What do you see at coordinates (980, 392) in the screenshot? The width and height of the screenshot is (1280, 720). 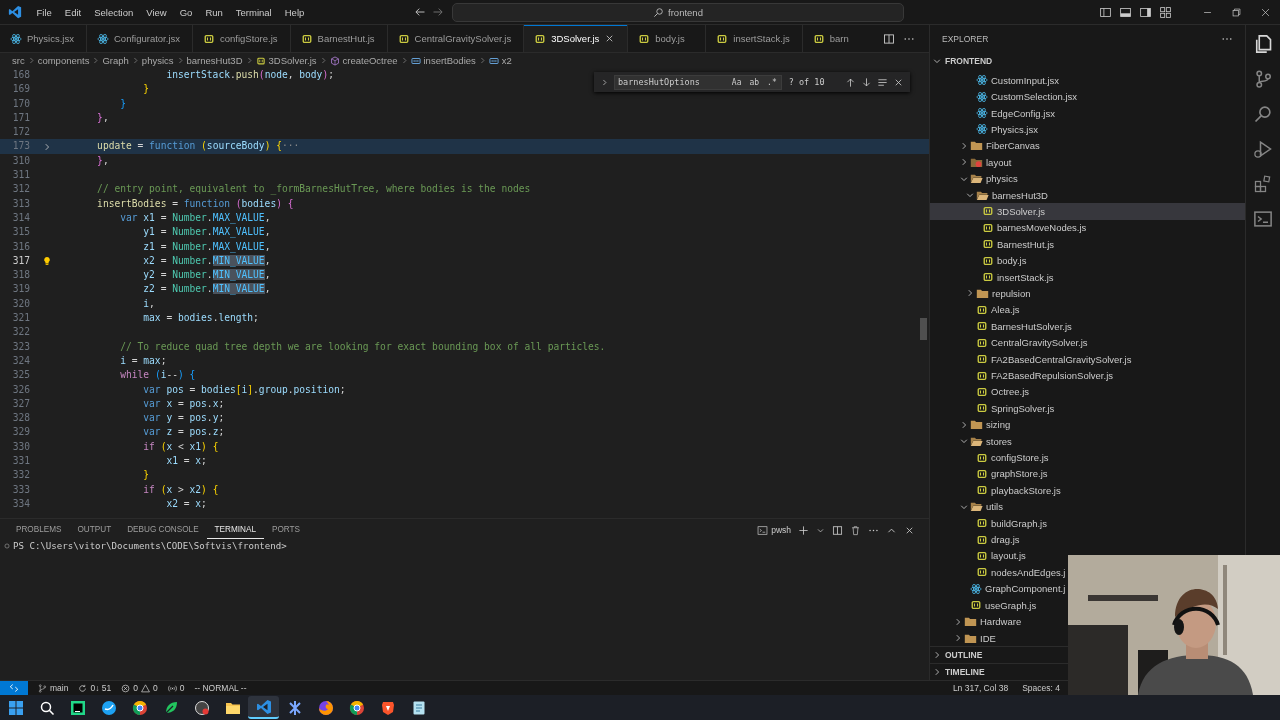 I see `tree-item: Octree.js` at bounding box center [980, 392].